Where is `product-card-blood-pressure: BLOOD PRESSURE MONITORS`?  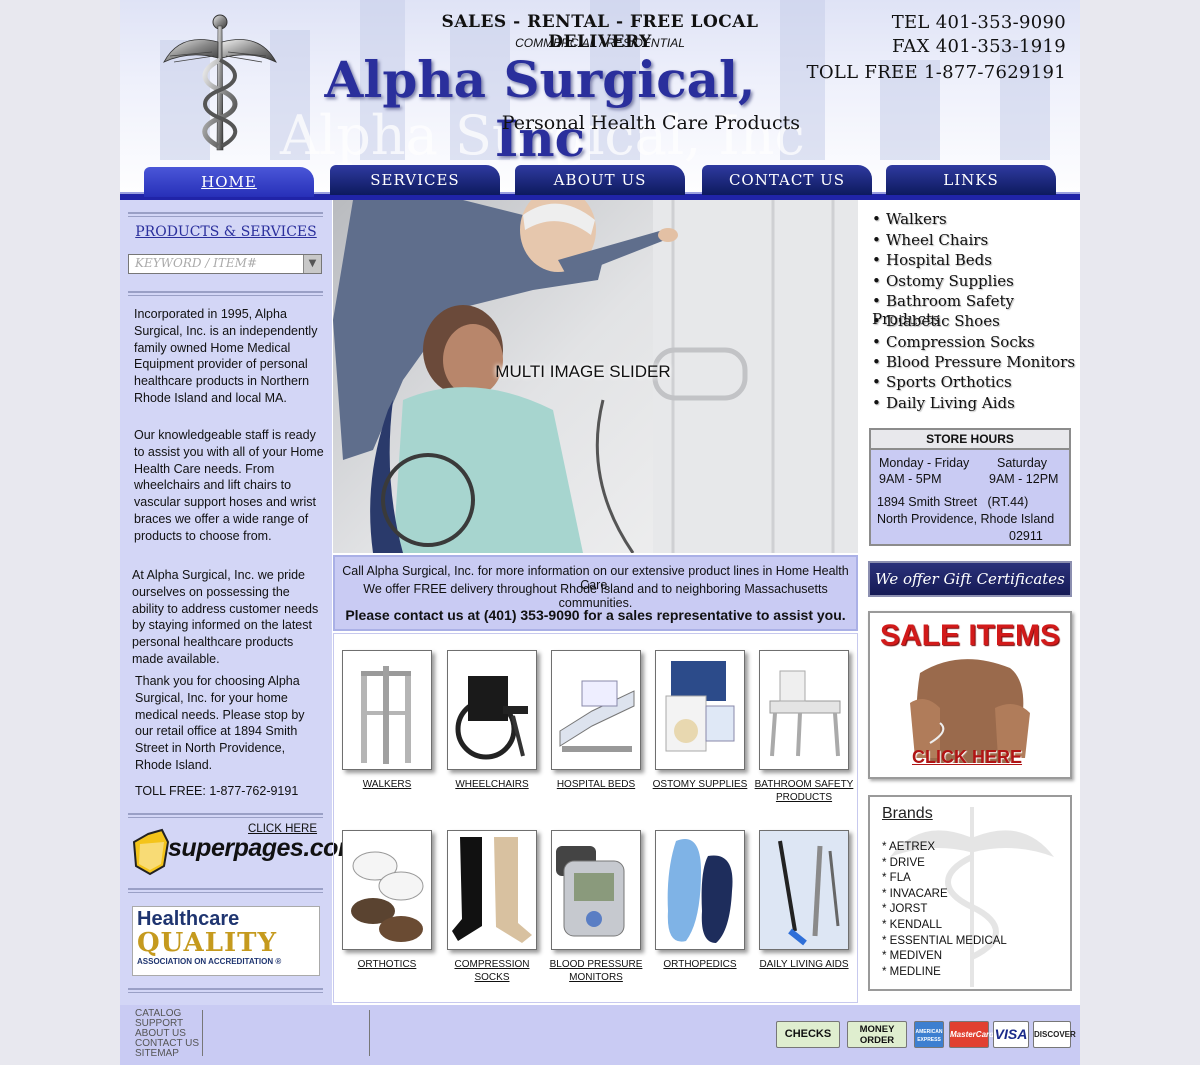 product-card-blood-pressure: BLOOD PRESSURE MONITORS is located at coordinates (596, 907).